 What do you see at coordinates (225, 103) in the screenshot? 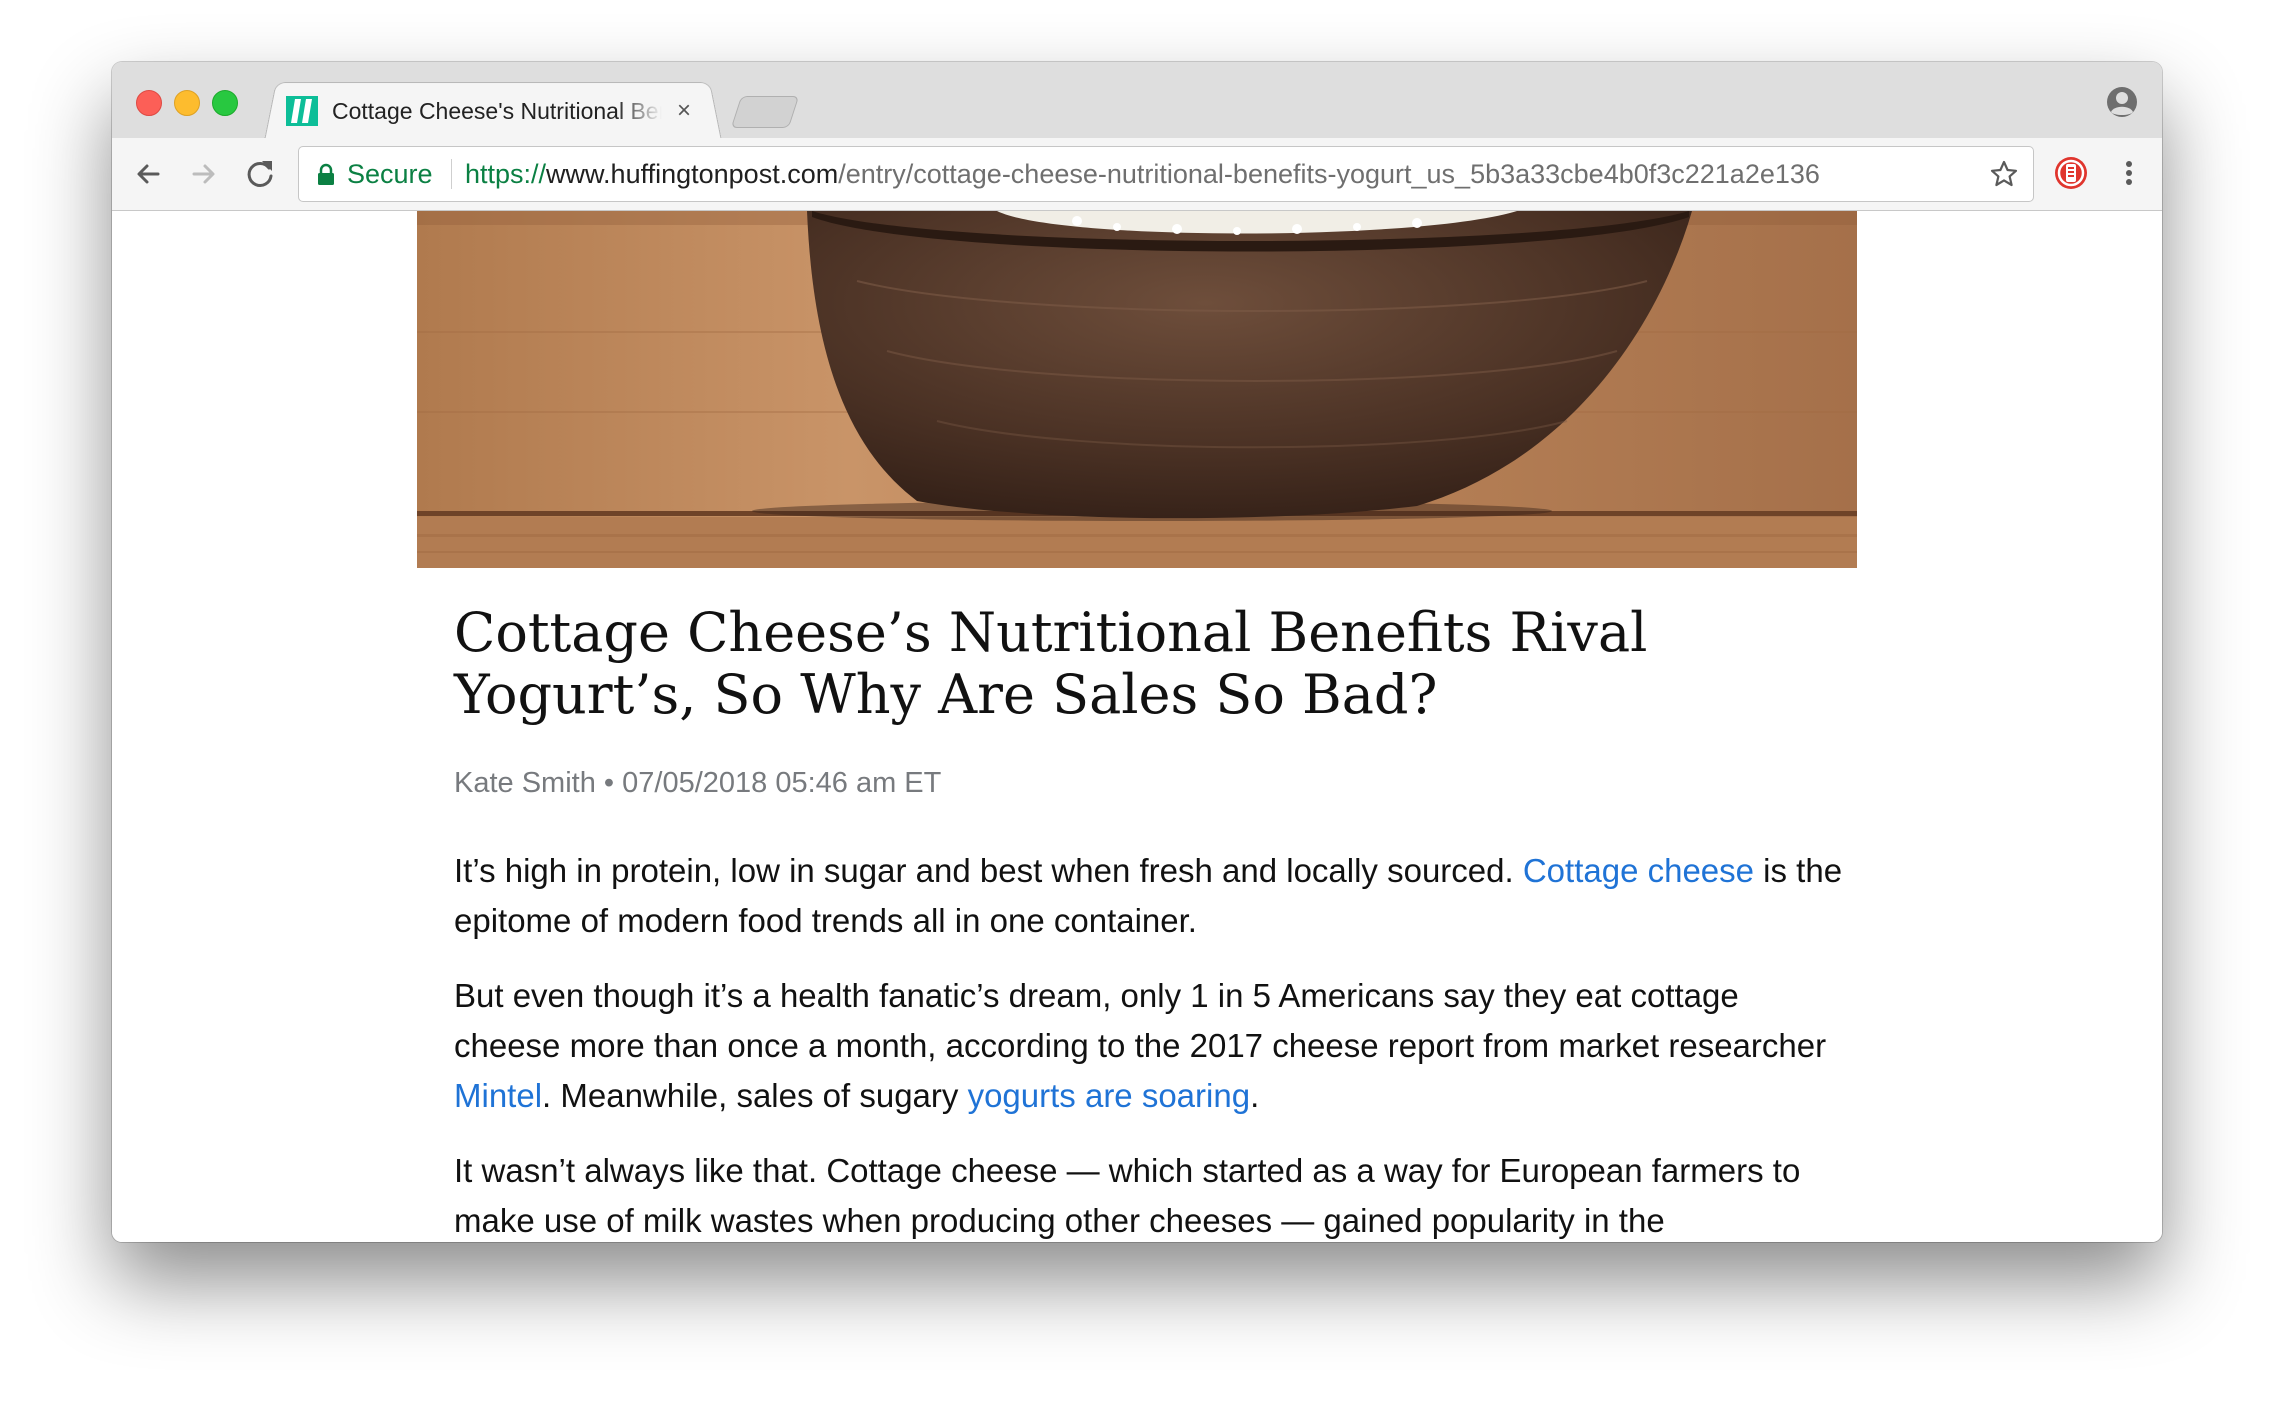
I see `zoom-window-button` at bounding box center [225, 103].